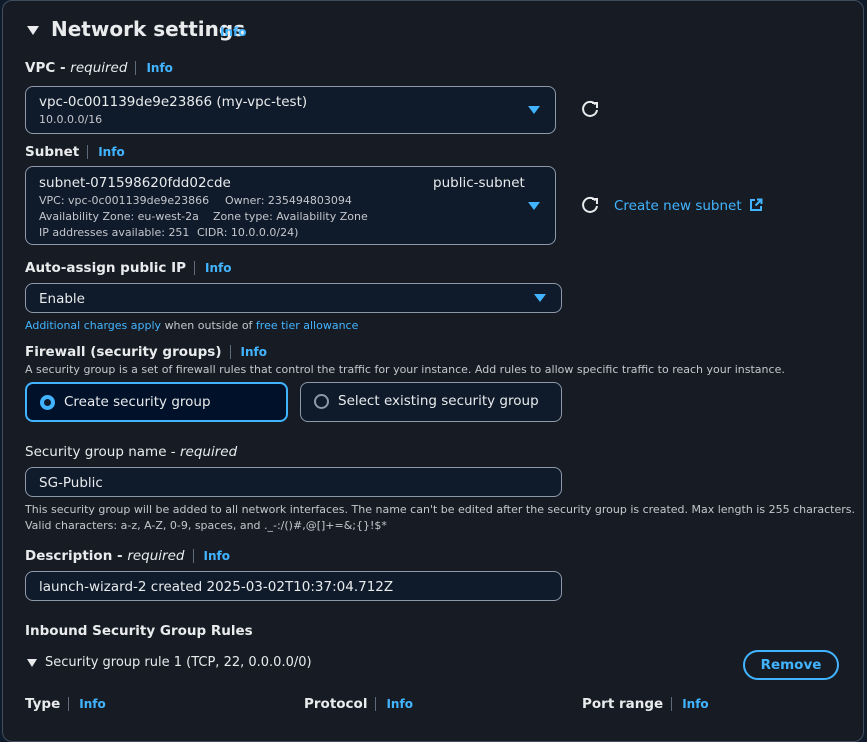 This screenshot has height=742, width=867. What do you see at coordinates (290, 216) in the screenshot?
I see `subnet-zone-type: Zone type: Availability Zone` at bounding box center [290, 216].